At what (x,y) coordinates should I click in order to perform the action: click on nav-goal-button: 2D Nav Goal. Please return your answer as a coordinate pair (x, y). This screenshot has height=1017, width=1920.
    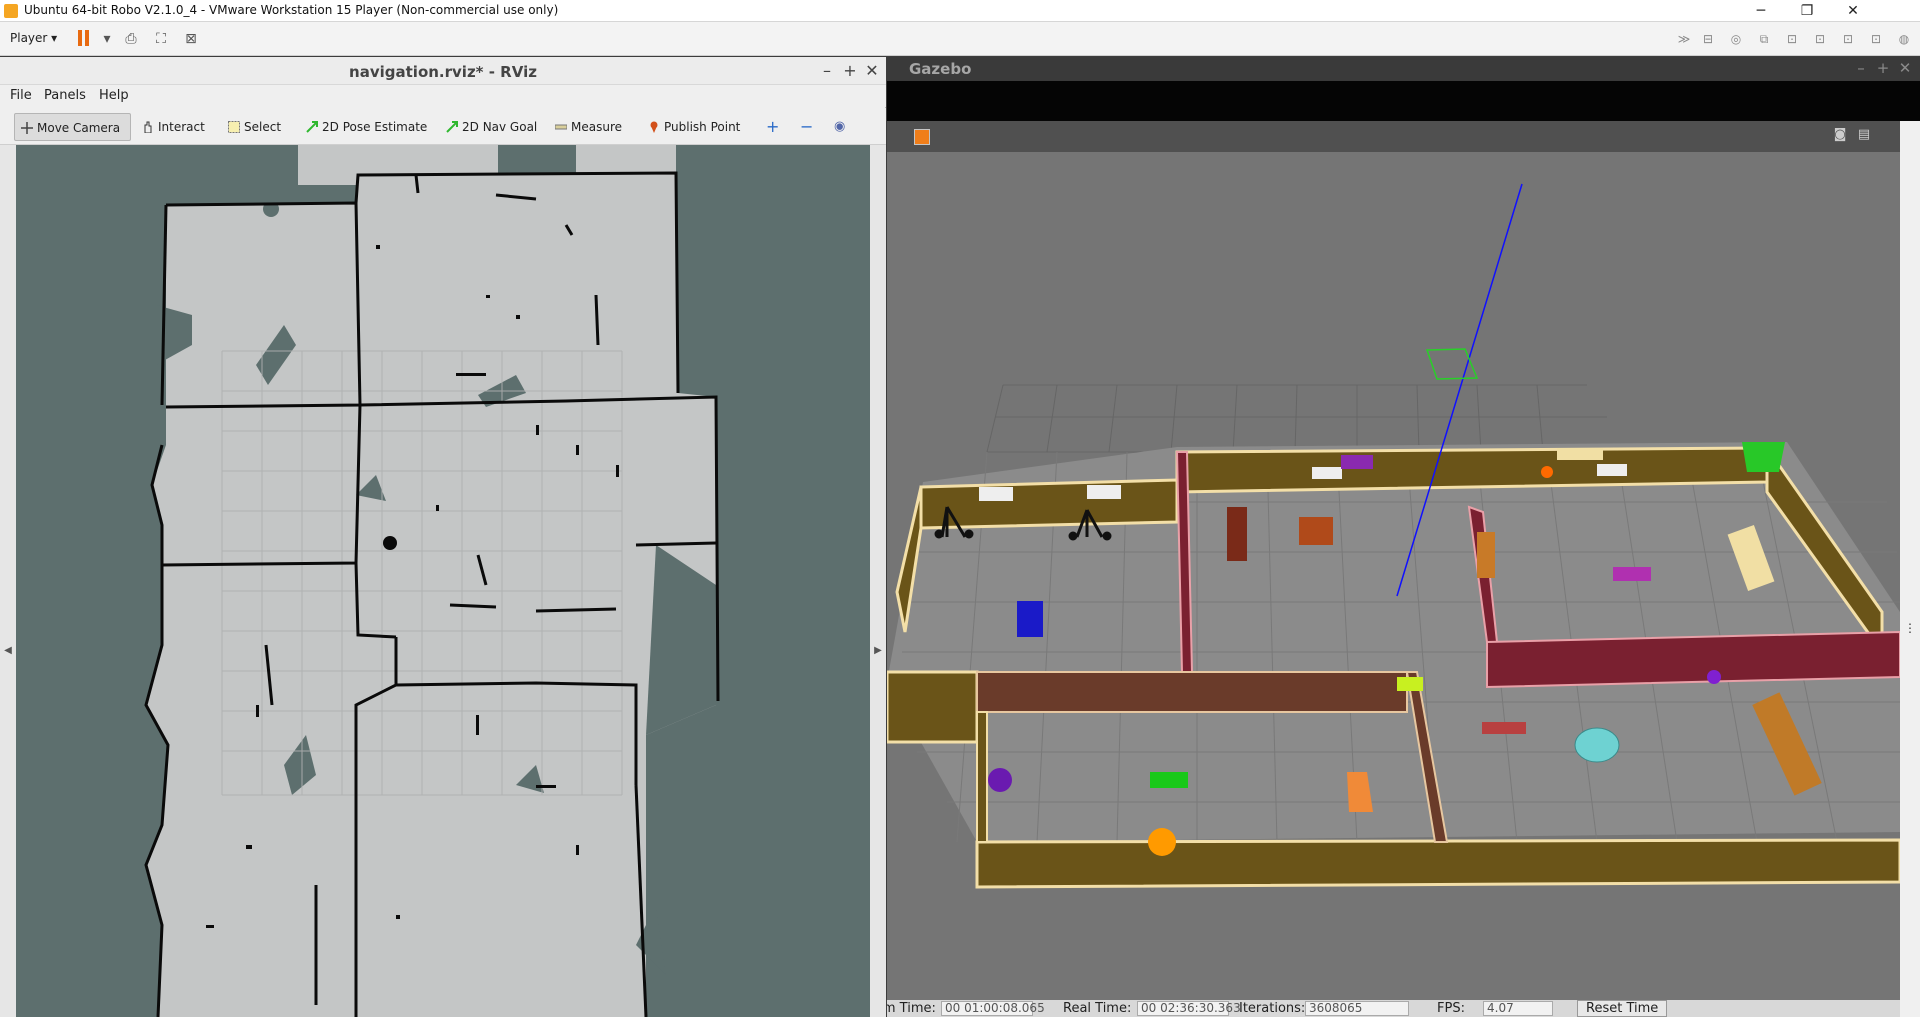
    Looking at the image, I should click on (488, 127).